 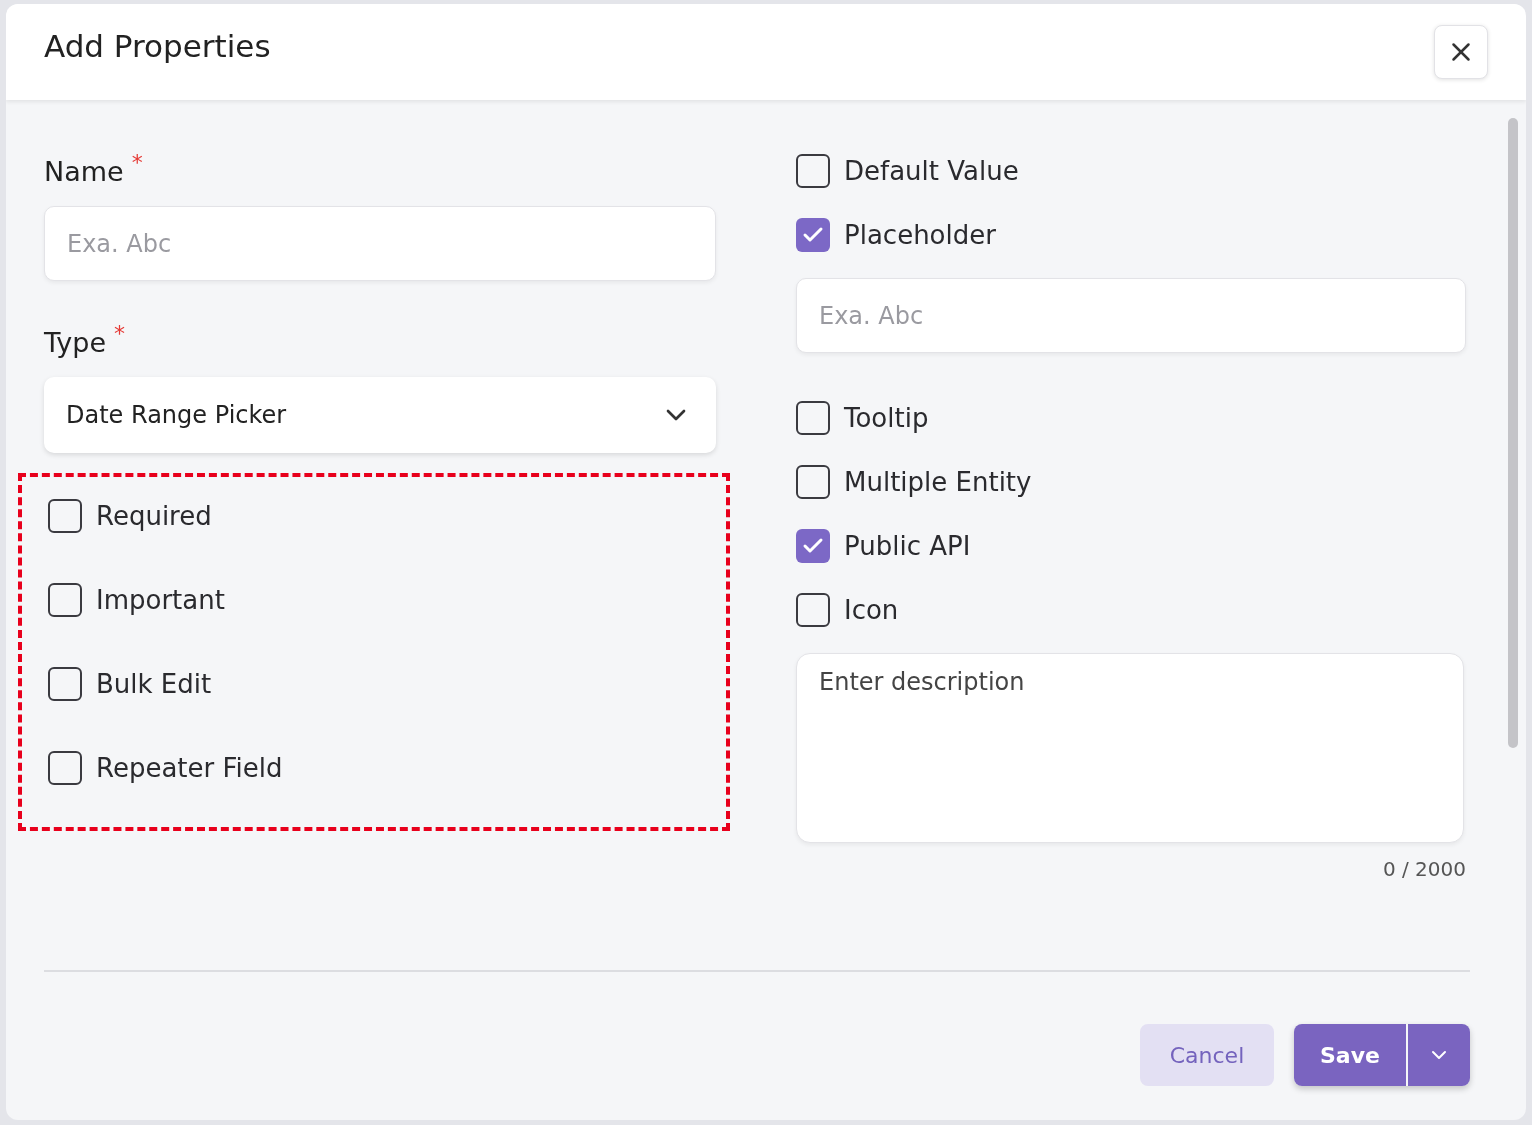 What do you see at coordinates (380, 415) in the screenshot?
I see `type-select: Date Range Picker` at bounding box center [380, 415].